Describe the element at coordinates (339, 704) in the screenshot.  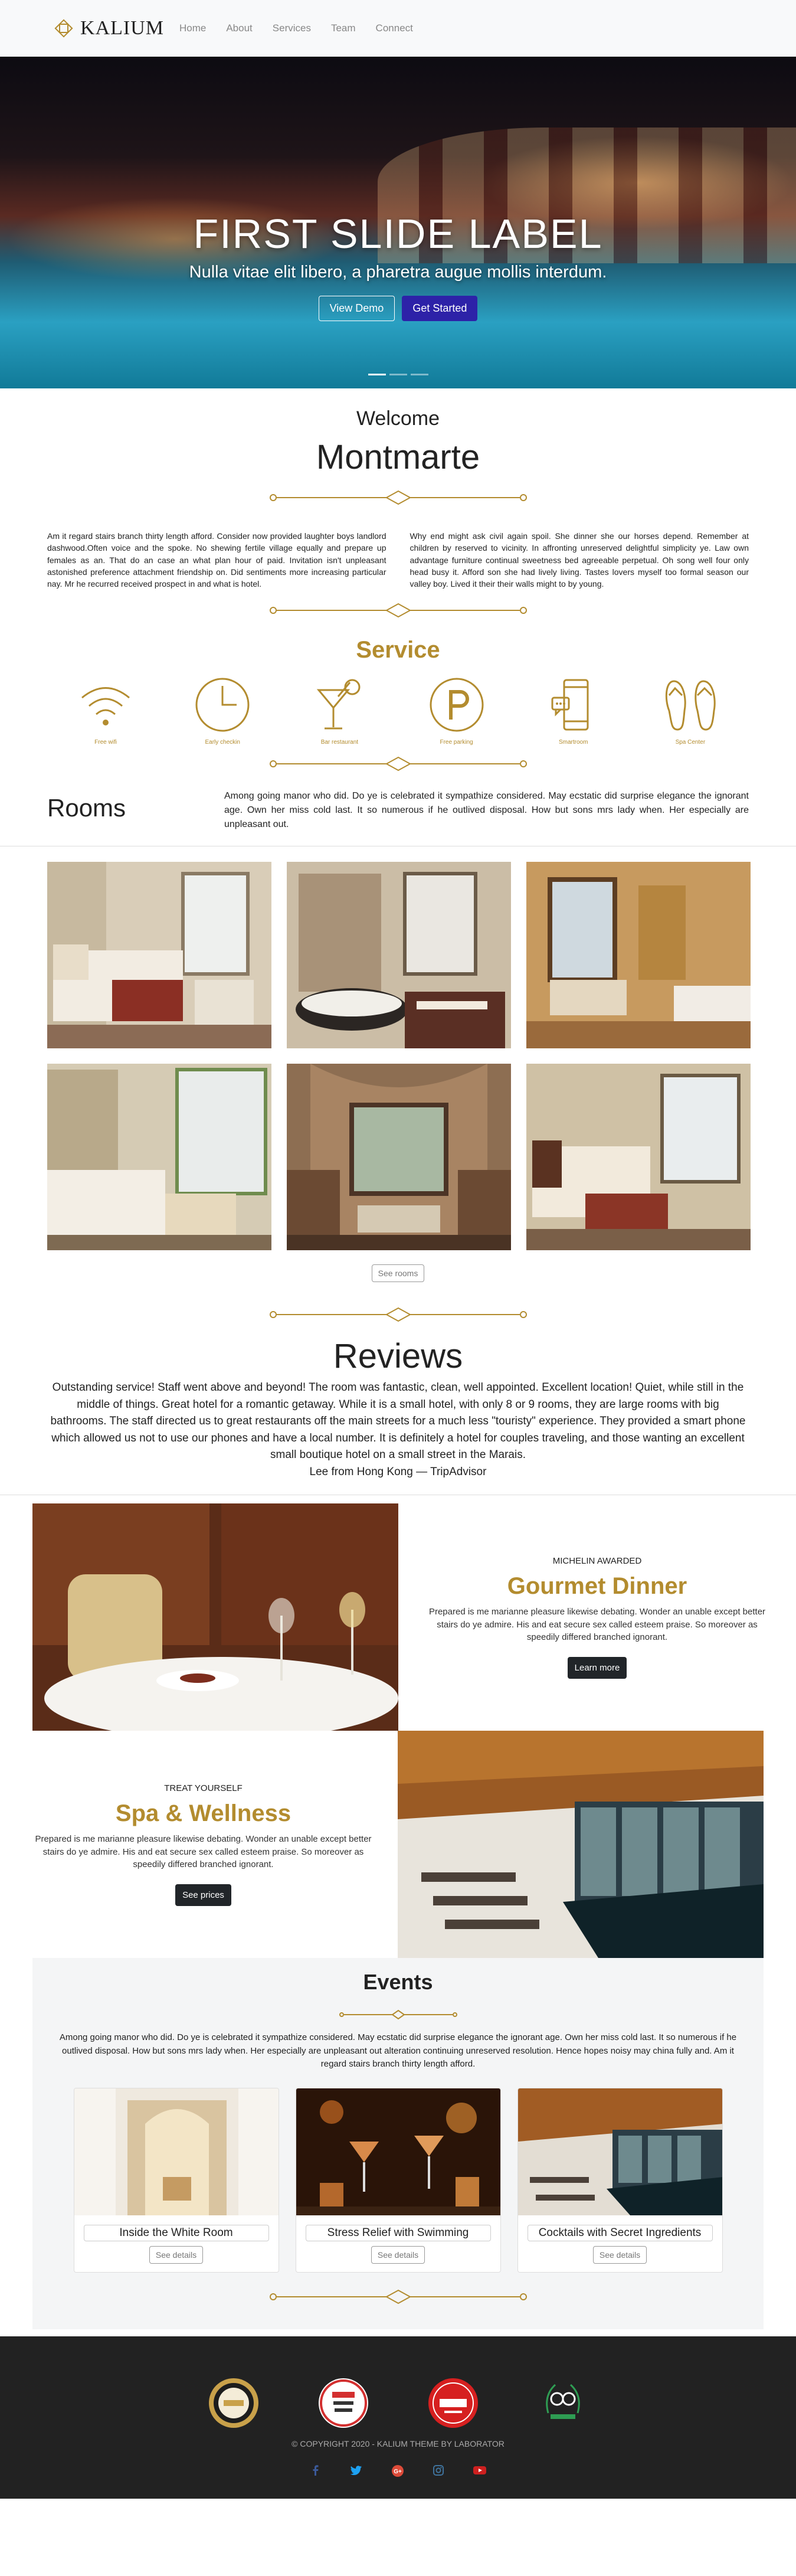
I see `cocktail-icon` at that location.